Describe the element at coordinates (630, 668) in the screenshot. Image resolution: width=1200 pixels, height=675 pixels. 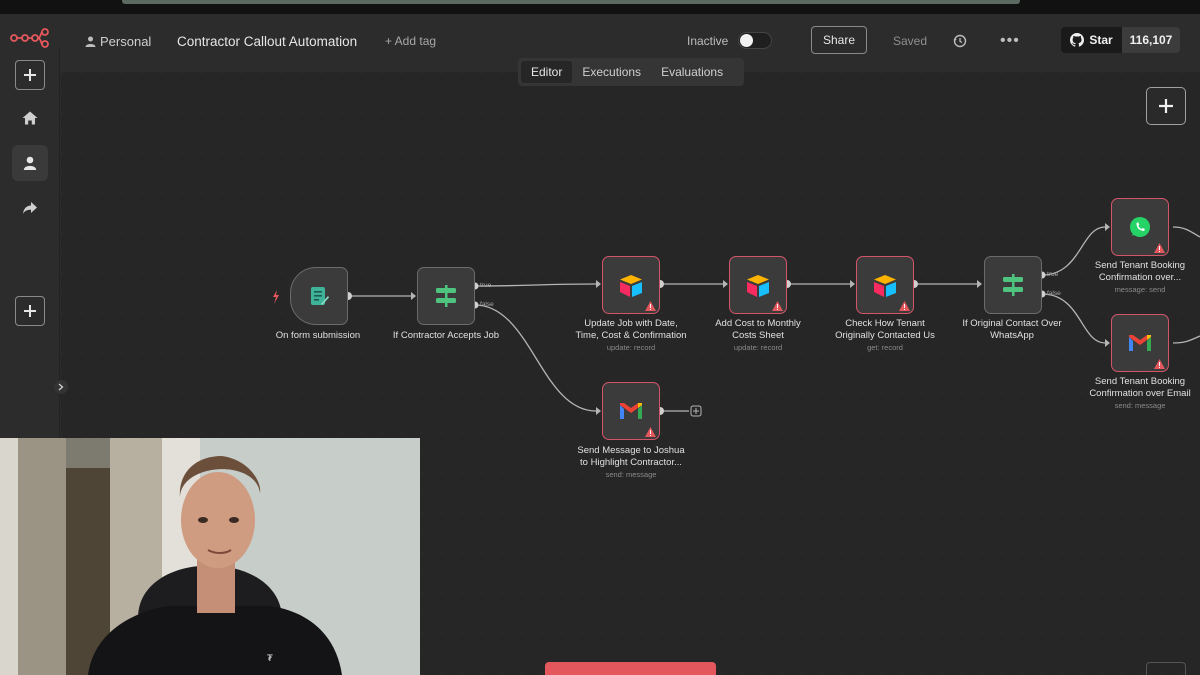
I see `bottom-action-bar` at that location.